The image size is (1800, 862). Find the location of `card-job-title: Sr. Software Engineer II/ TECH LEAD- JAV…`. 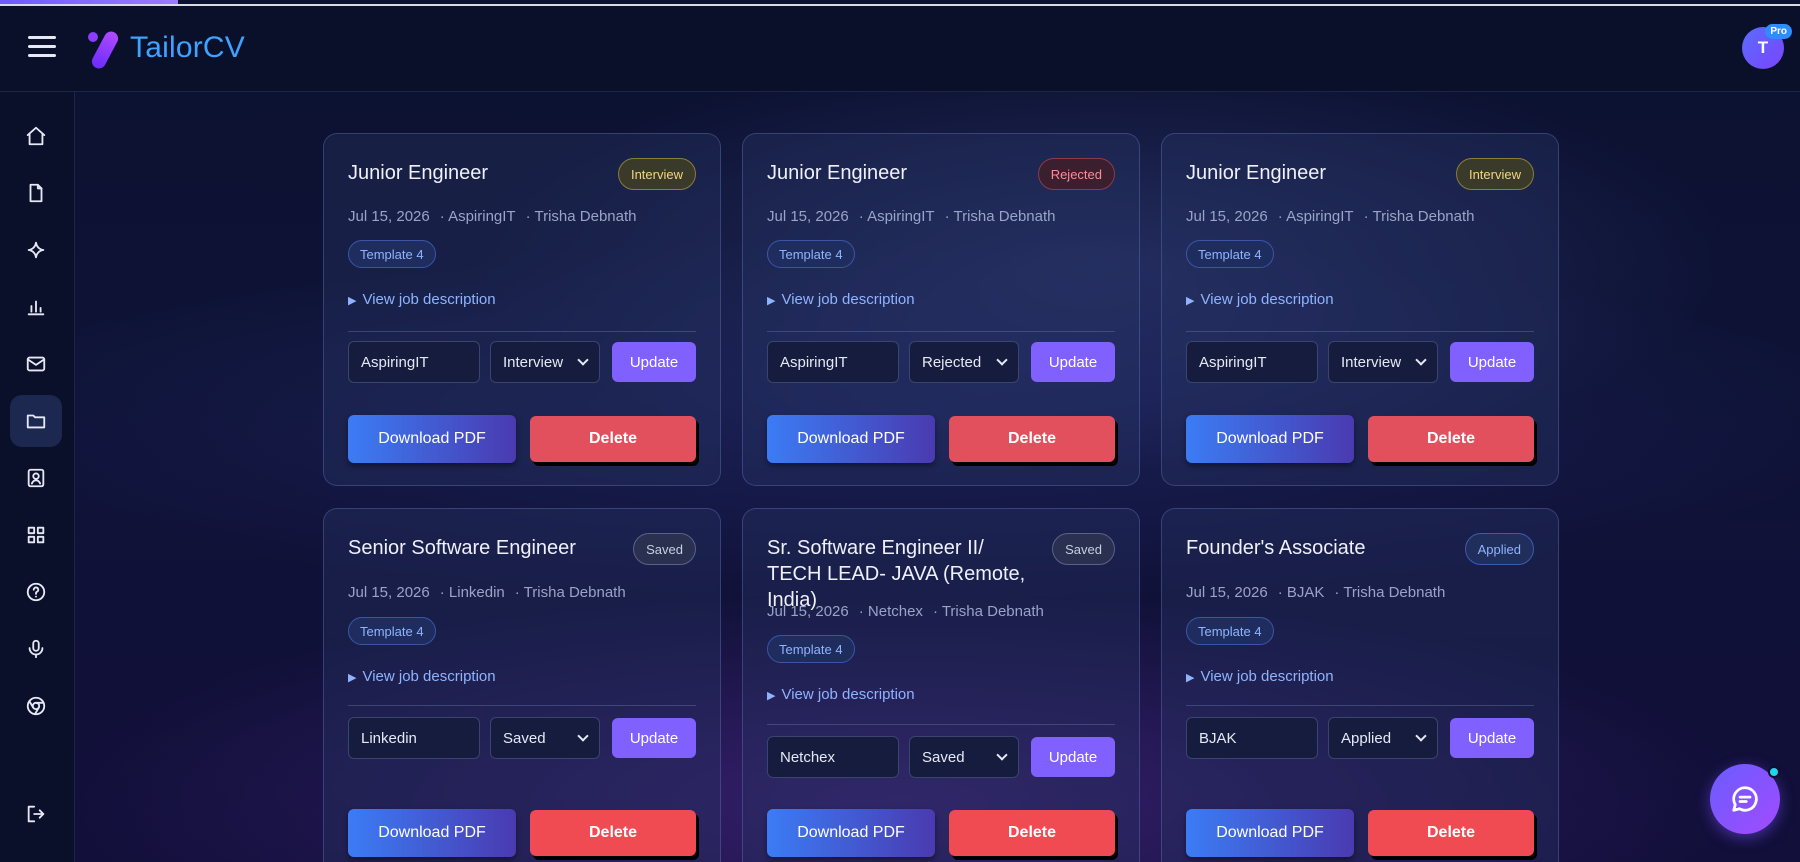

card-job-title: Sr. Software Engineer II/ TECH LEAD- JAV… is located at coordinates (896, 574).